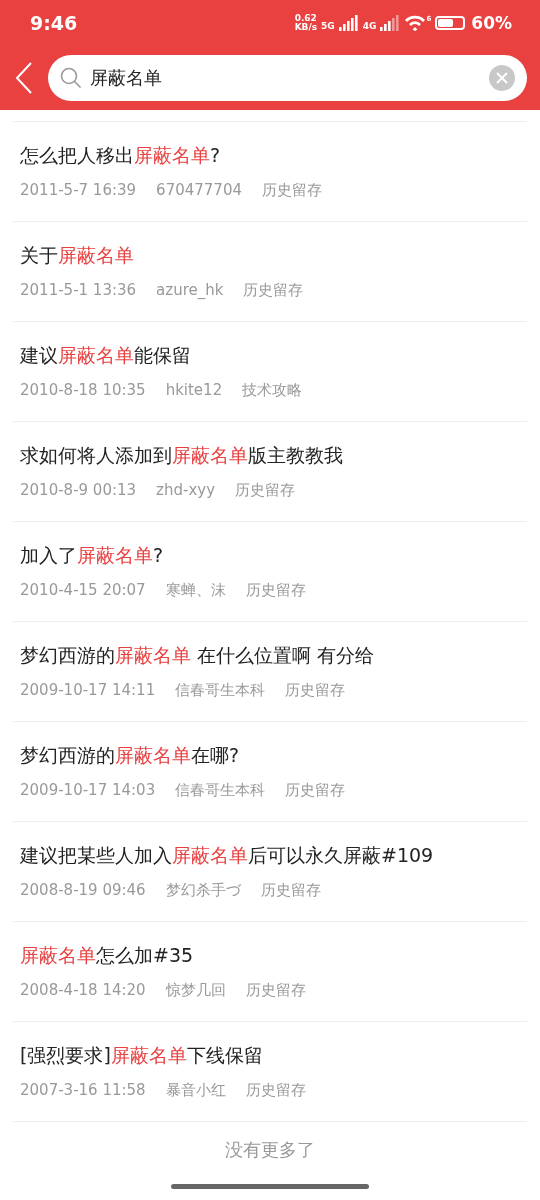 The image size is (540, 1200). Describe the element at coordinates (186, 490) in the screenshot. I see `post-author: zhd-xyy` at that location.